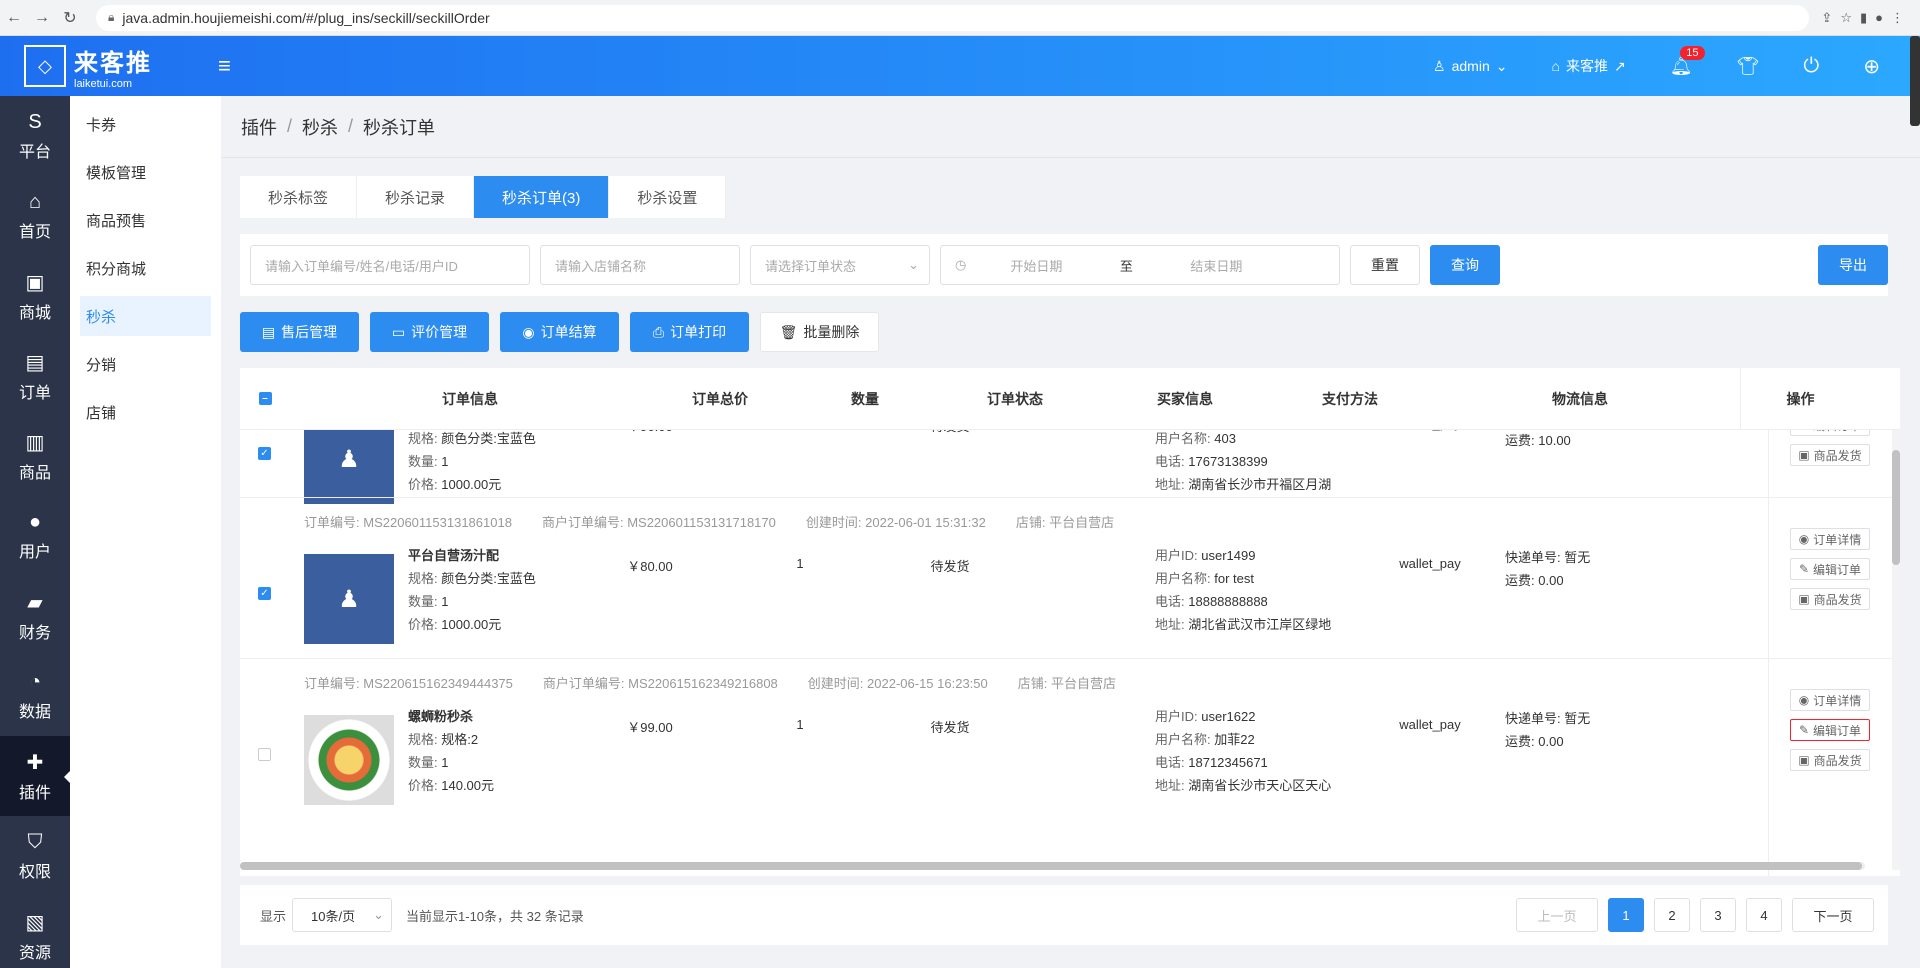 This screenshot has height=968, width=1920. Describe the element at coordinates (840, 265) in the screenshot. I see `status-select: 请选择订单状态 ⌄` at that location.